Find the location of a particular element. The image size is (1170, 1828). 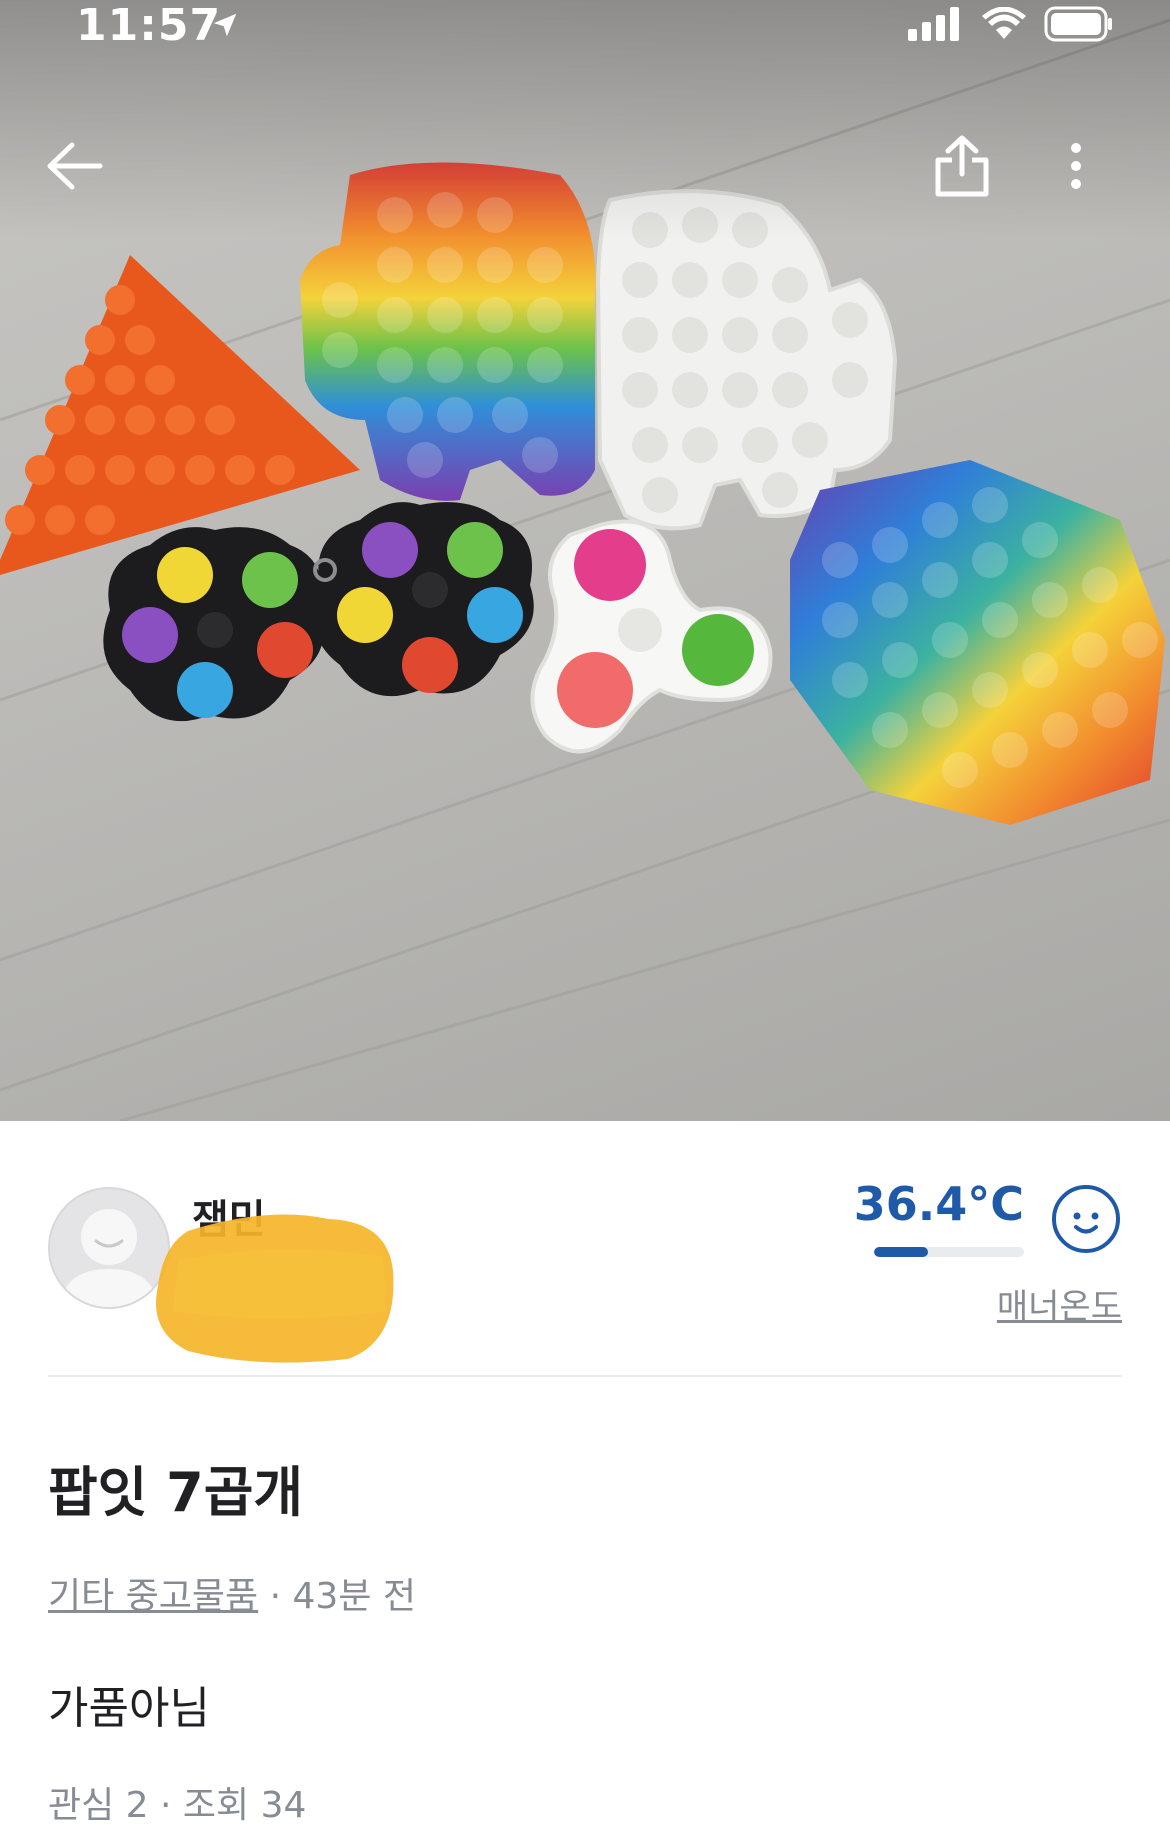

battery-icon is located at coordinates (1079, 26).